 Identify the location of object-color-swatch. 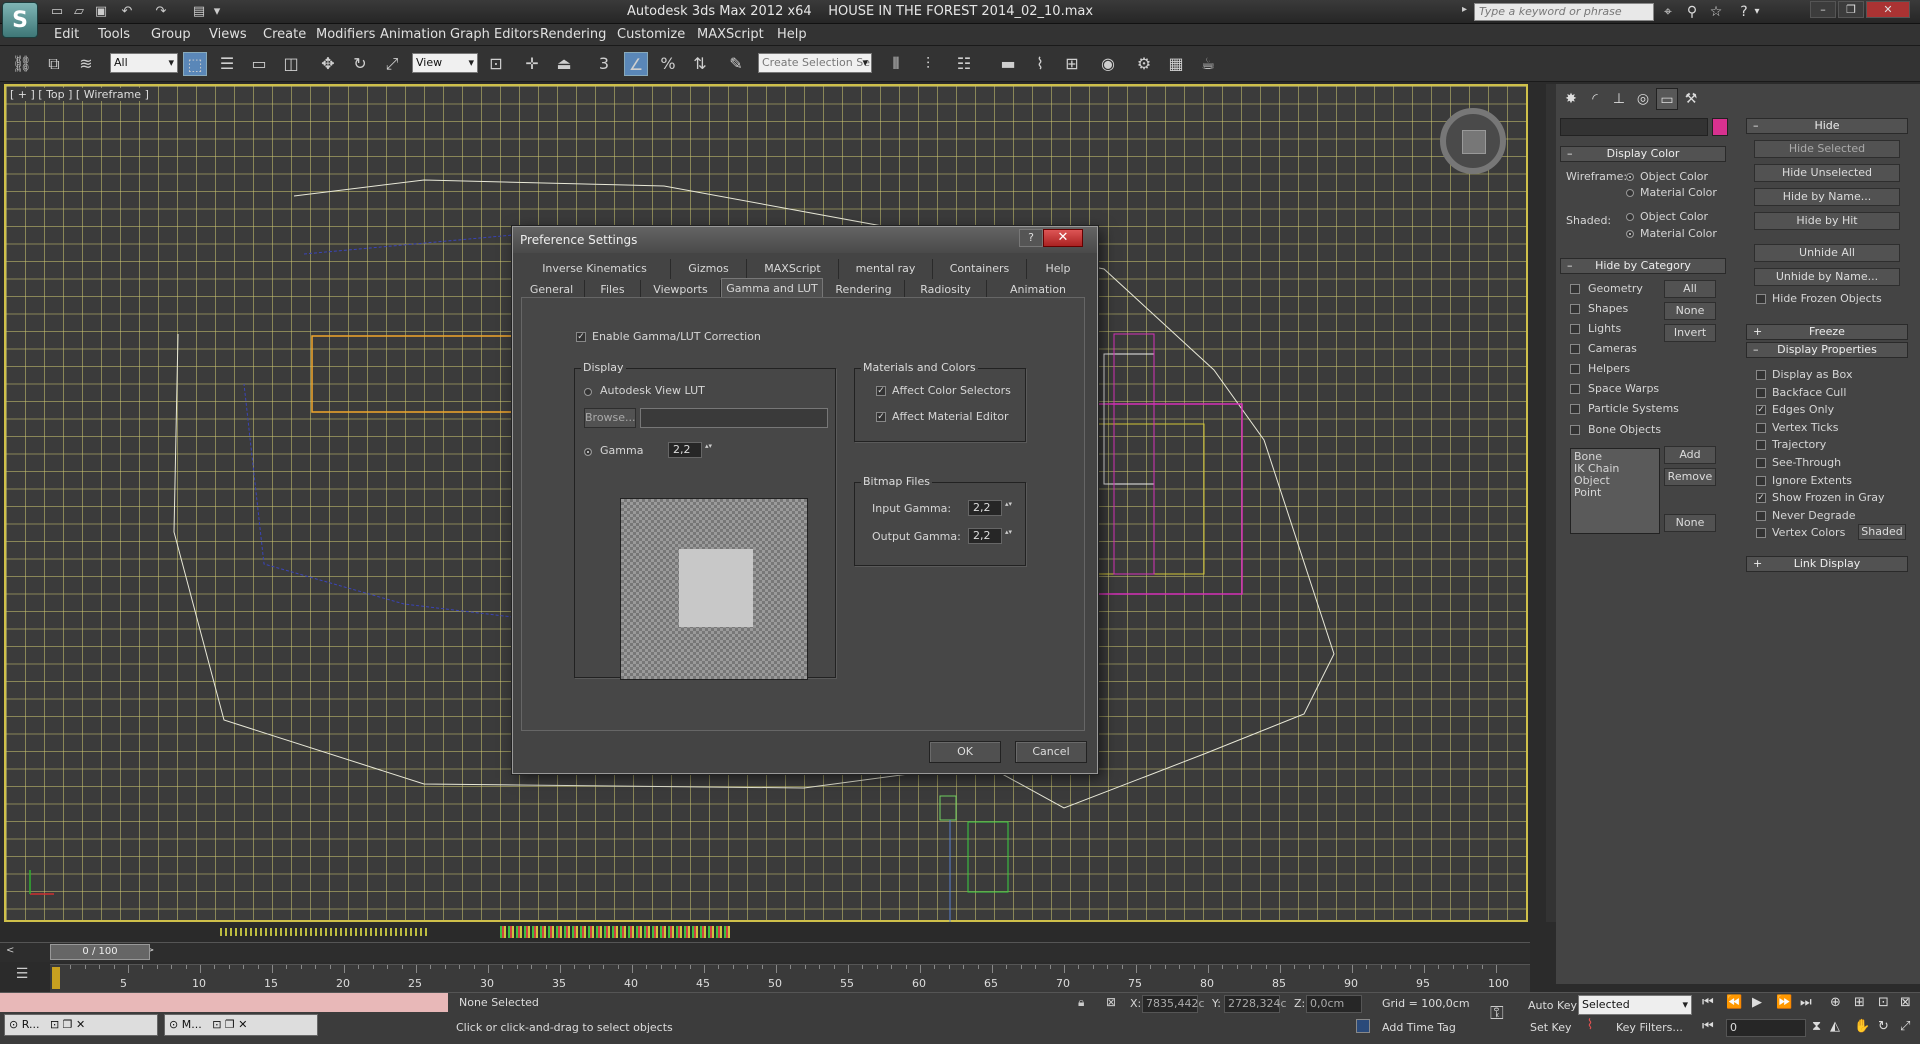
(1720, 127).